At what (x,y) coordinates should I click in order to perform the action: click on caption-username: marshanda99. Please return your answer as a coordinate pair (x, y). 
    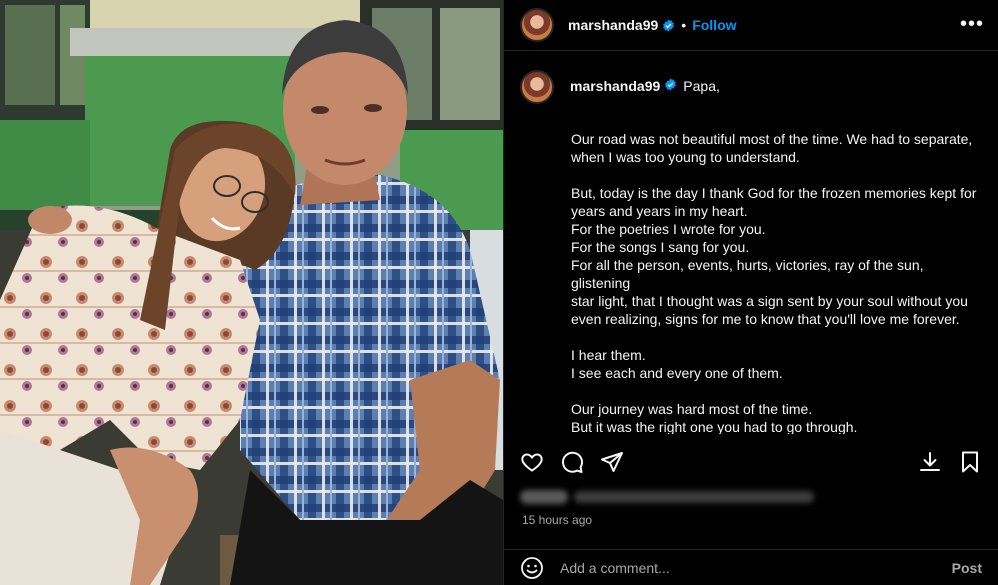
    Looking at the image, I should click on (615, 86).